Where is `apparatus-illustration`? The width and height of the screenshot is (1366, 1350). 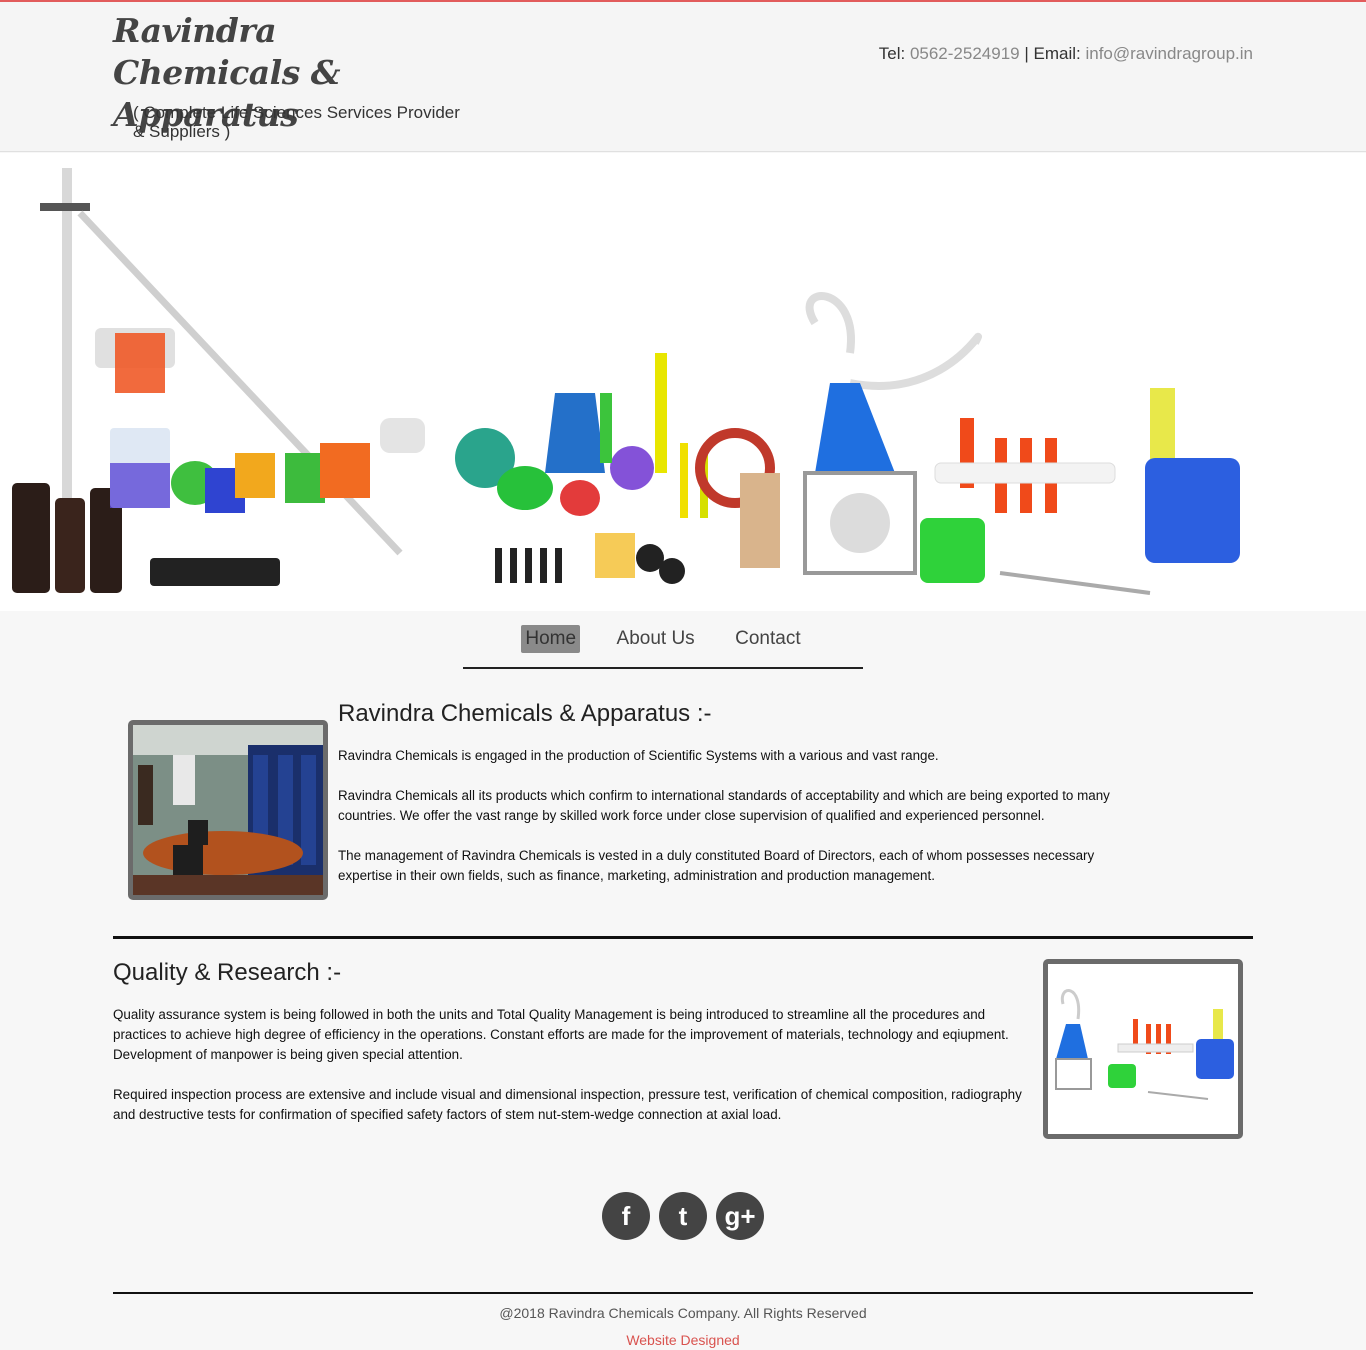
apparatus-illustration is located at coordinates (1143, 1049).